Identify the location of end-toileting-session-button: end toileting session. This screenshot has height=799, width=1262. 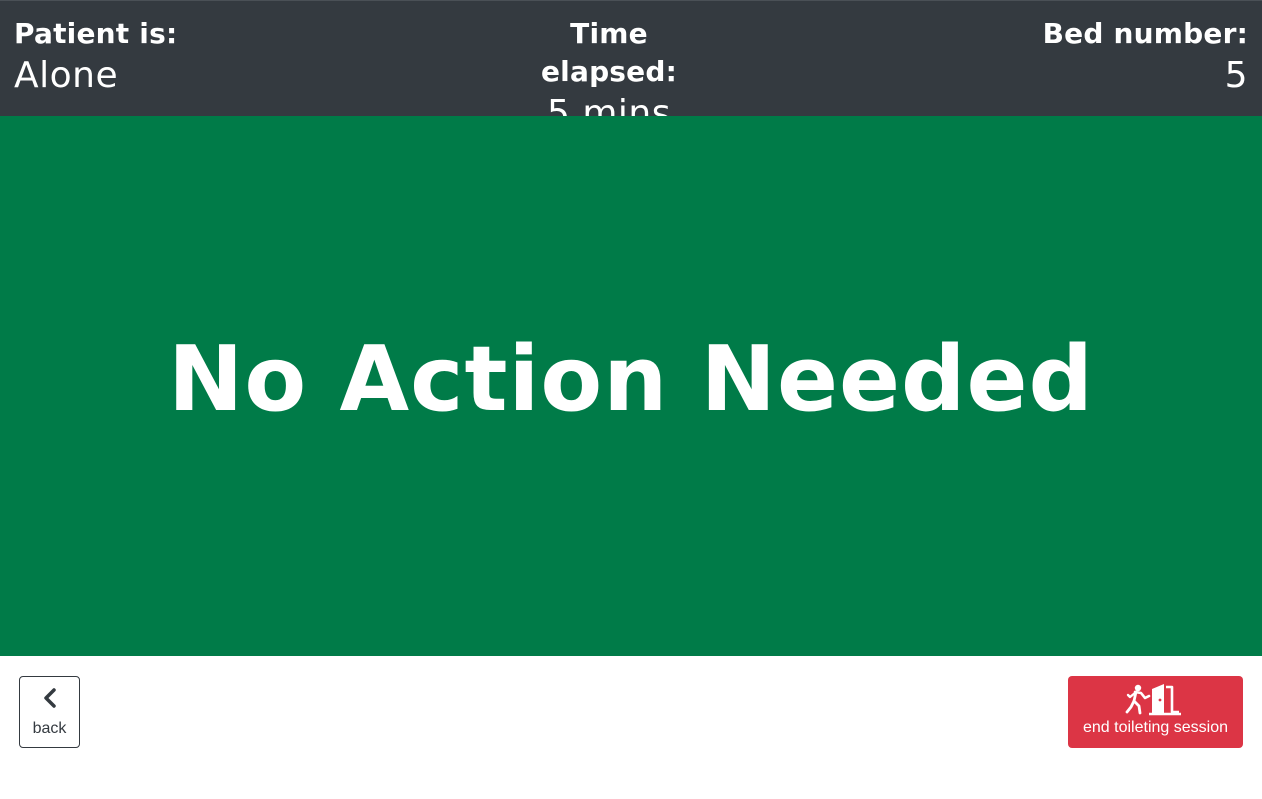
(1155, 712).